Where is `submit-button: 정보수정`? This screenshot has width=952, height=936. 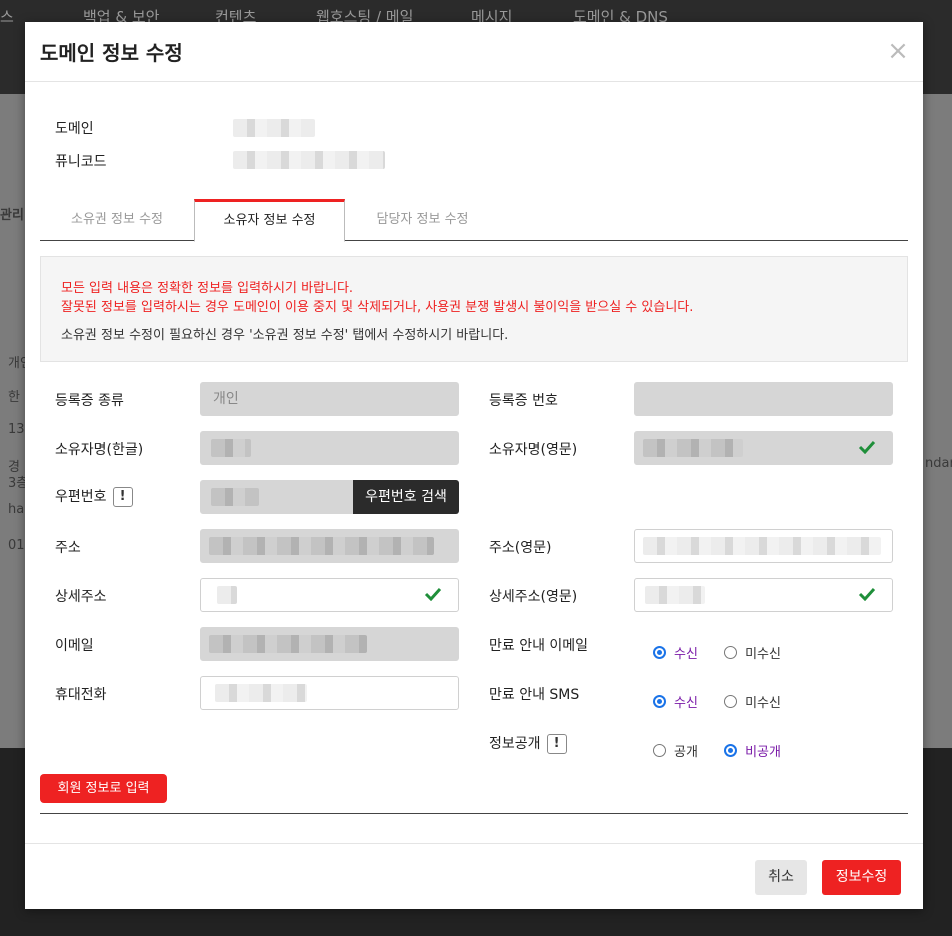 submit-button: 정보수정 is located at coordinates (861, 877).